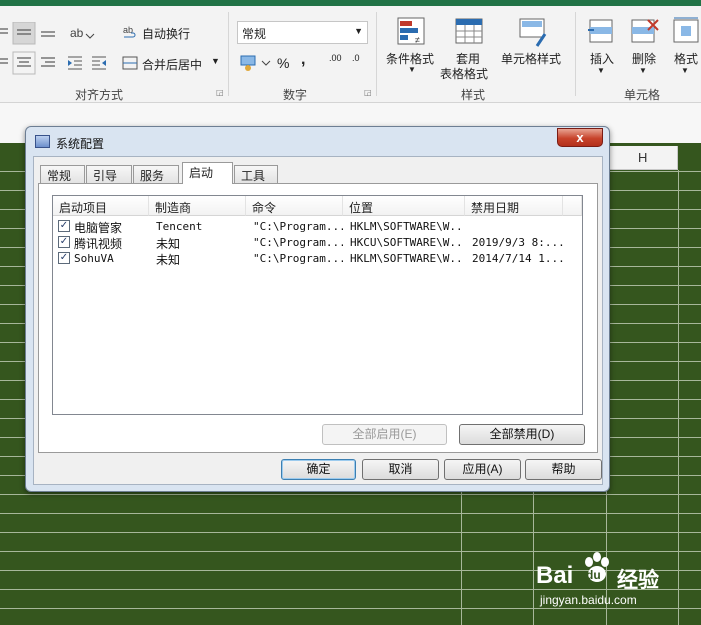 The width and height of the screenshot is (701, 625). What do you see at coordinates (156, 174) in the screenshot?
I see `tab-services: 服务` at bounding box center [156, 174].